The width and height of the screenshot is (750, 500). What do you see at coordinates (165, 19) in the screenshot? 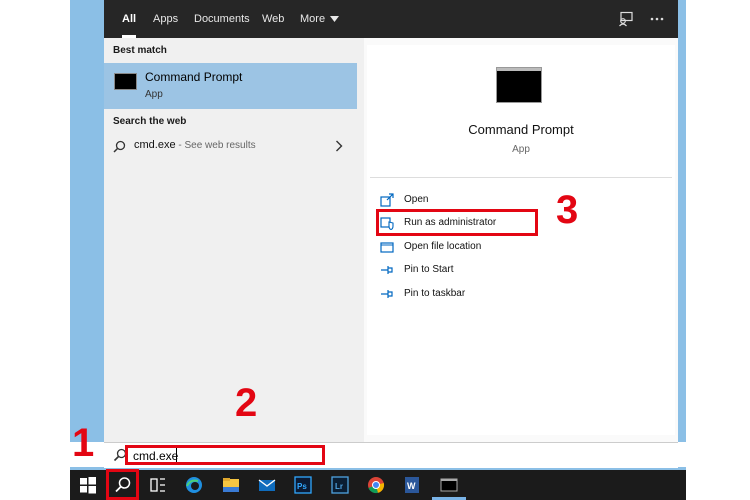
I see `tab-apps: Apps` at bounding box center [165, 19].